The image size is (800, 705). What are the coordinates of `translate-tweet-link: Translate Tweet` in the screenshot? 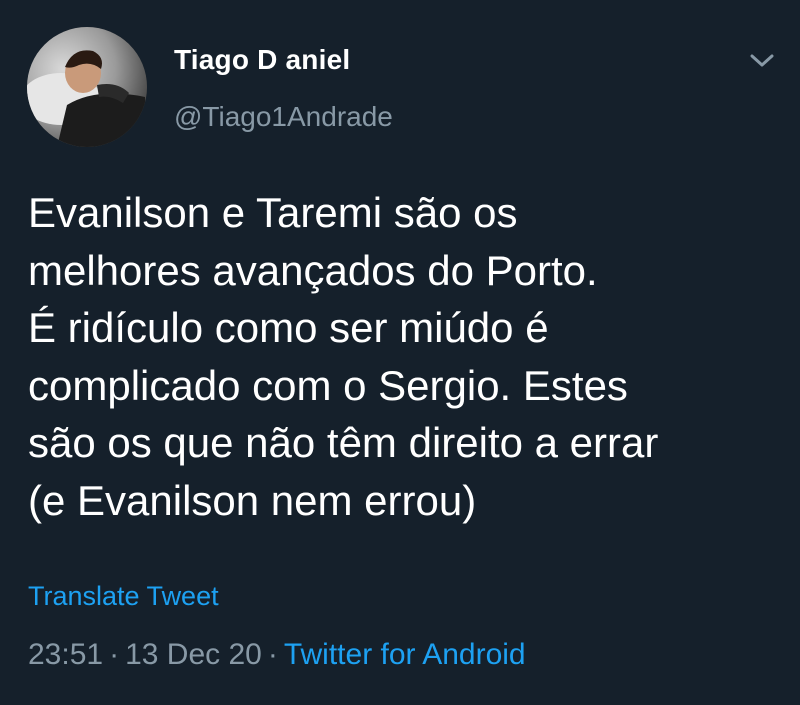 It's located at (123, 596).